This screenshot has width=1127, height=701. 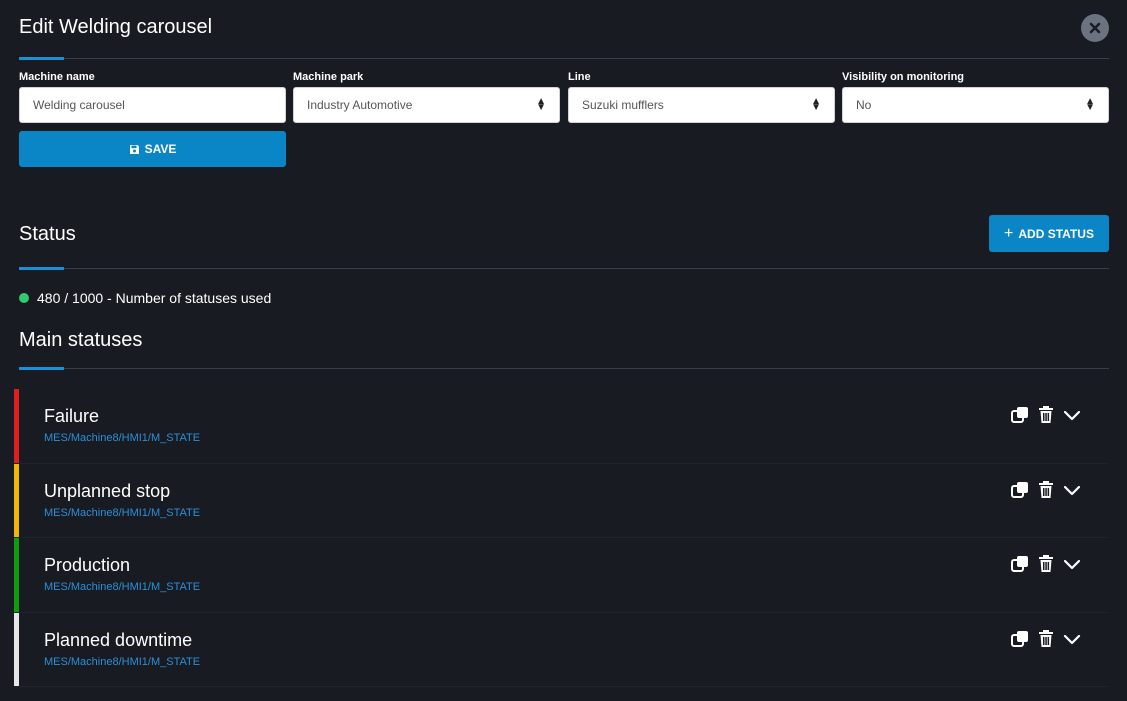 I want to click on close-icon, so click(x=1095, y=28).